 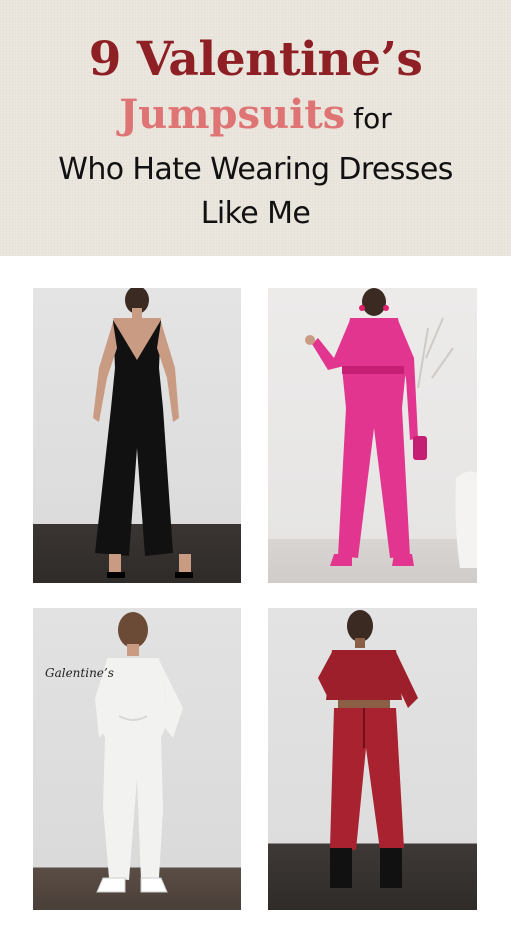 I want to click on black-jumpsuit-icon, so click(x=143, y=433).